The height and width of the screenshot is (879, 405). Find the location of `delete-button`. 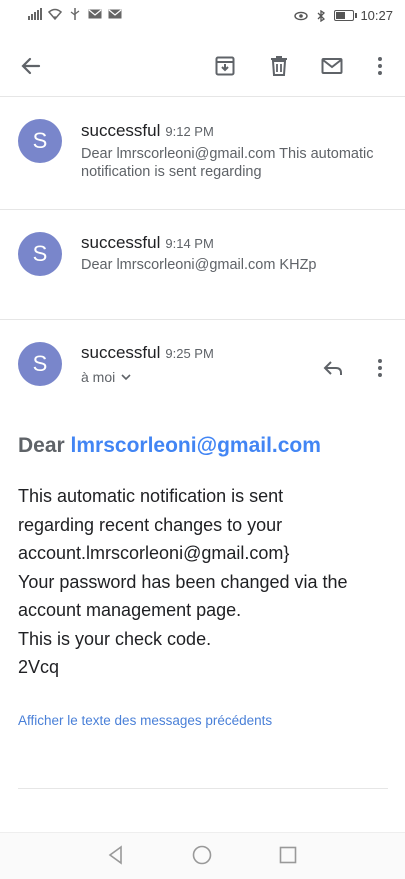

delete-button is located at coordinates (279, 66).